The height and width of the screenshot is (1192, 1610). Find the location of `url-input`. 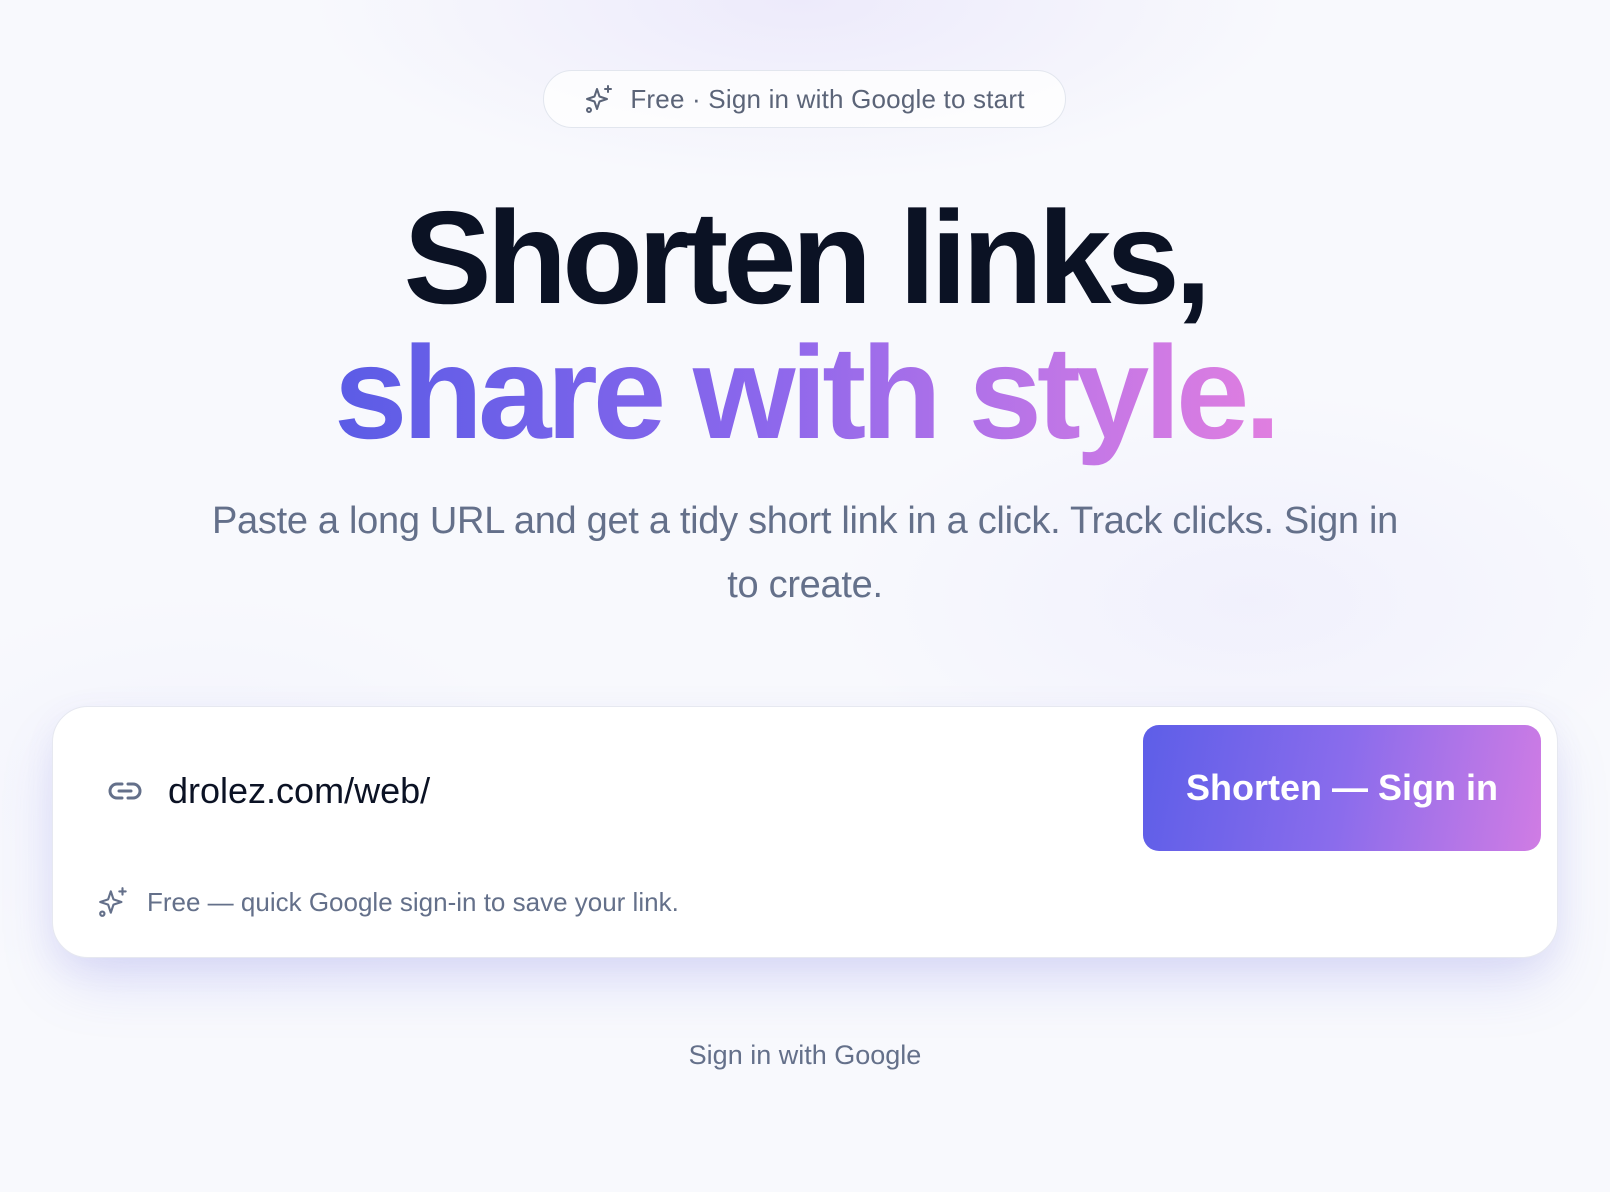

url-input is located at coordinates (618, 791).